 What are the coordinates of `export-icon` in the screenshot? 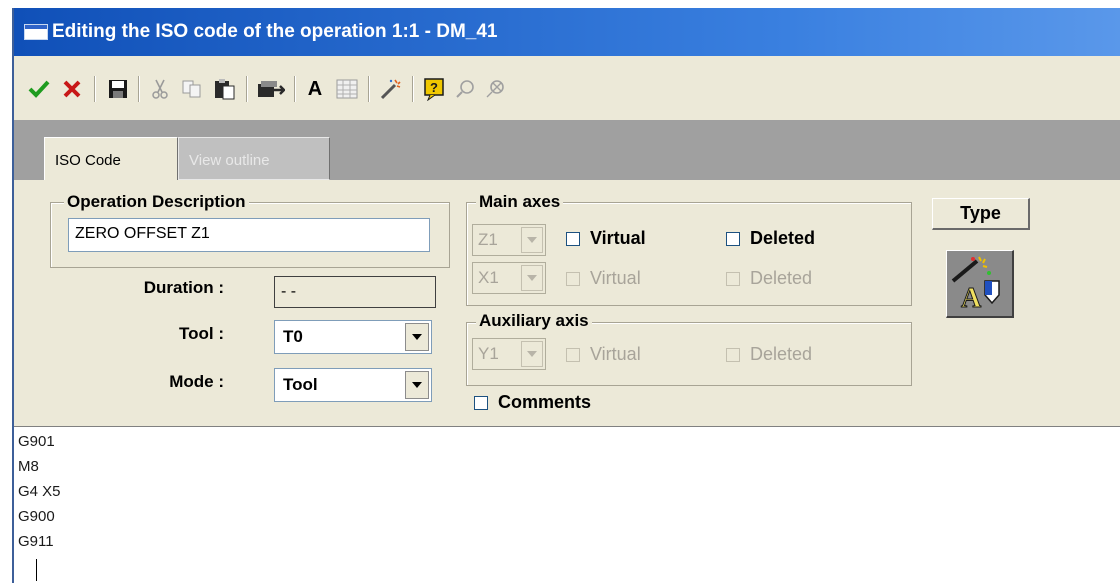 It's located at (271, 89).